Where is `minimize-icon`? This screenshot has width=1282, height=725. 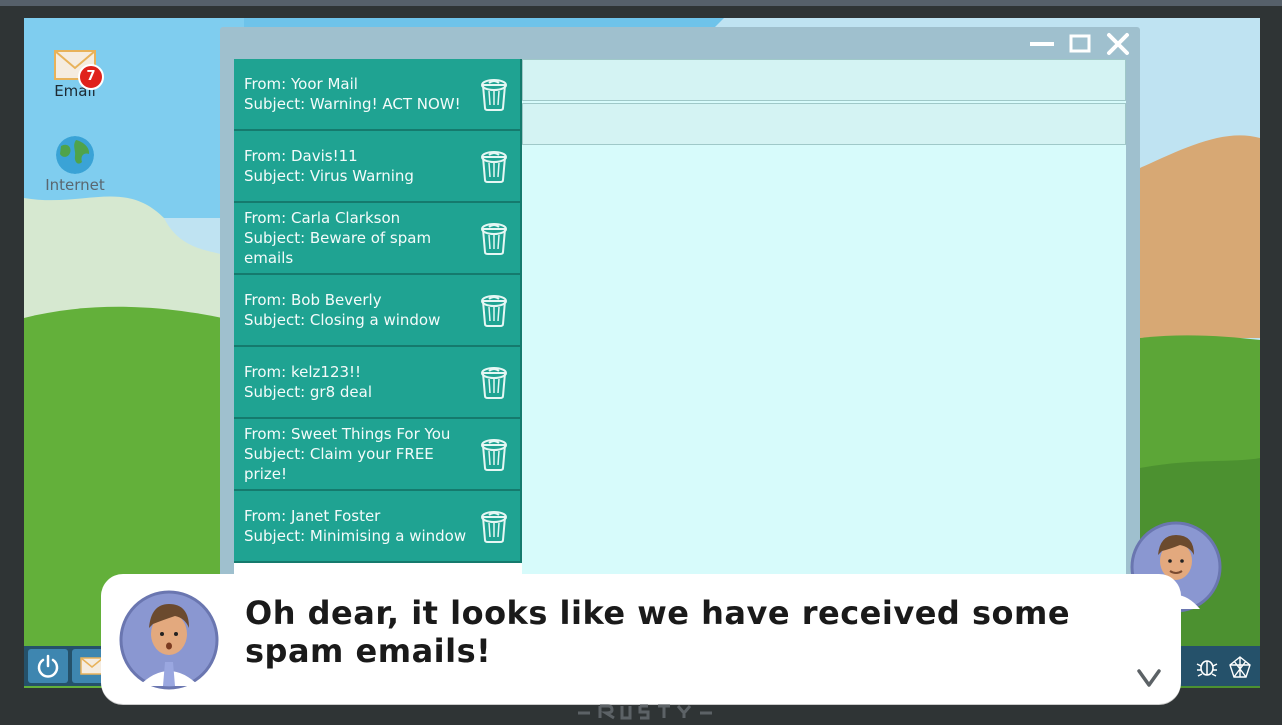
minimize-icon is located at coordinates (1042, 44).